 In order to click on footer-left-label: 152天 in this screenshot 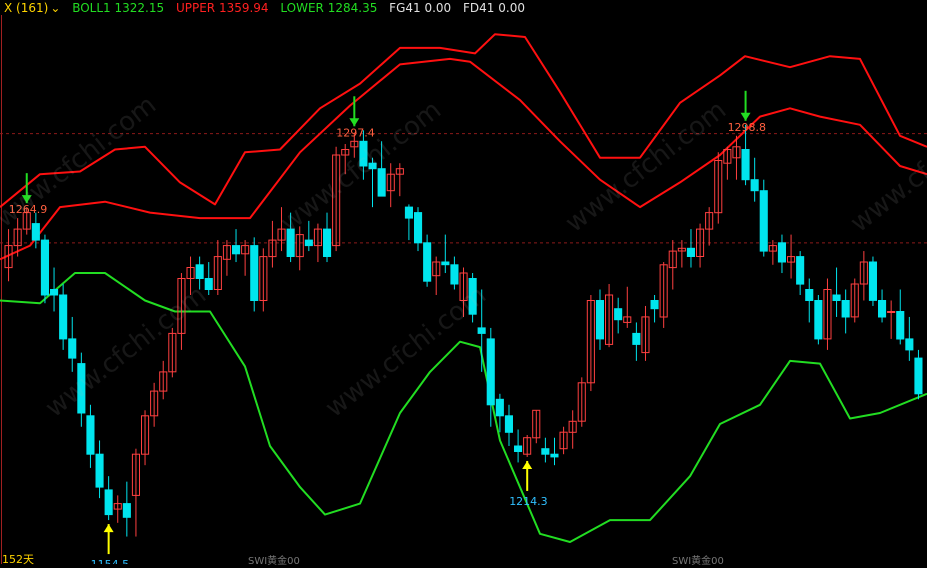, I will do `click(18, 559)`.